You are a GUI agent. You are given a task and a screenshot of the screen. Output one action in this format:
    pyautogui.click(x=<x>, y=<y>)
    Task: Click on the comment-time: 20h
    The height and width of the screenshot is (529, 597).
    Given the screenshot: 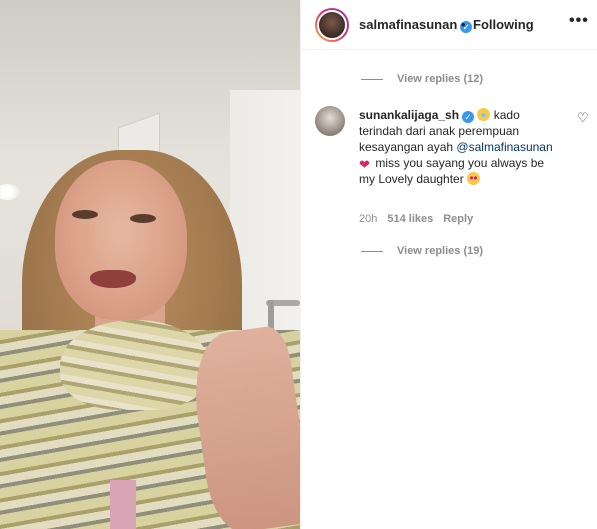 What is the action you would take?
    pyautogui.click(x=368, y=219)
    